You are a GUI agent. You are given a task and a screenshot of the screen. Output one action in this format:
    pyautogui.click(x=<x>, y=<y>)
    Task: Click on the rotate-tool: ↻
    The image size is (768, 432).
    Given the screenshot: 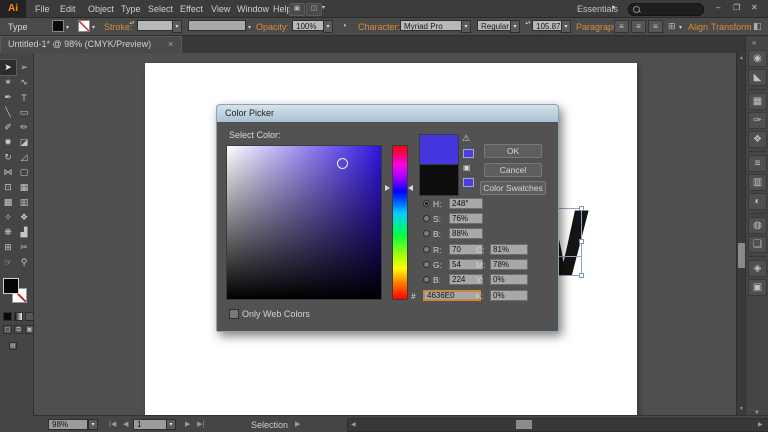 What is the action you would take?
    pyautogui.click(x=8, y=157)
    